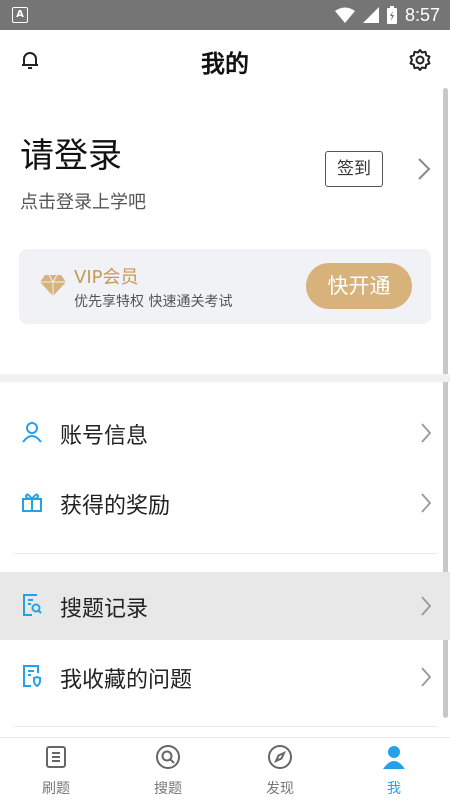 The image size is (450, 800). What do you see at coordinates (32, 502) in the screenshot?
I see `gift-icon` at bounding box center [32, 502].